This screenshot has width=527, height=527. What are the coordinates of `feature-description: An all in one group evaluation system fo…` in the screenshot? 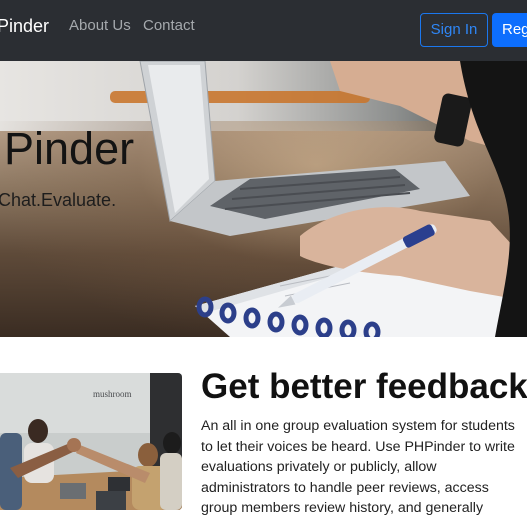 It's located at (358, 467).